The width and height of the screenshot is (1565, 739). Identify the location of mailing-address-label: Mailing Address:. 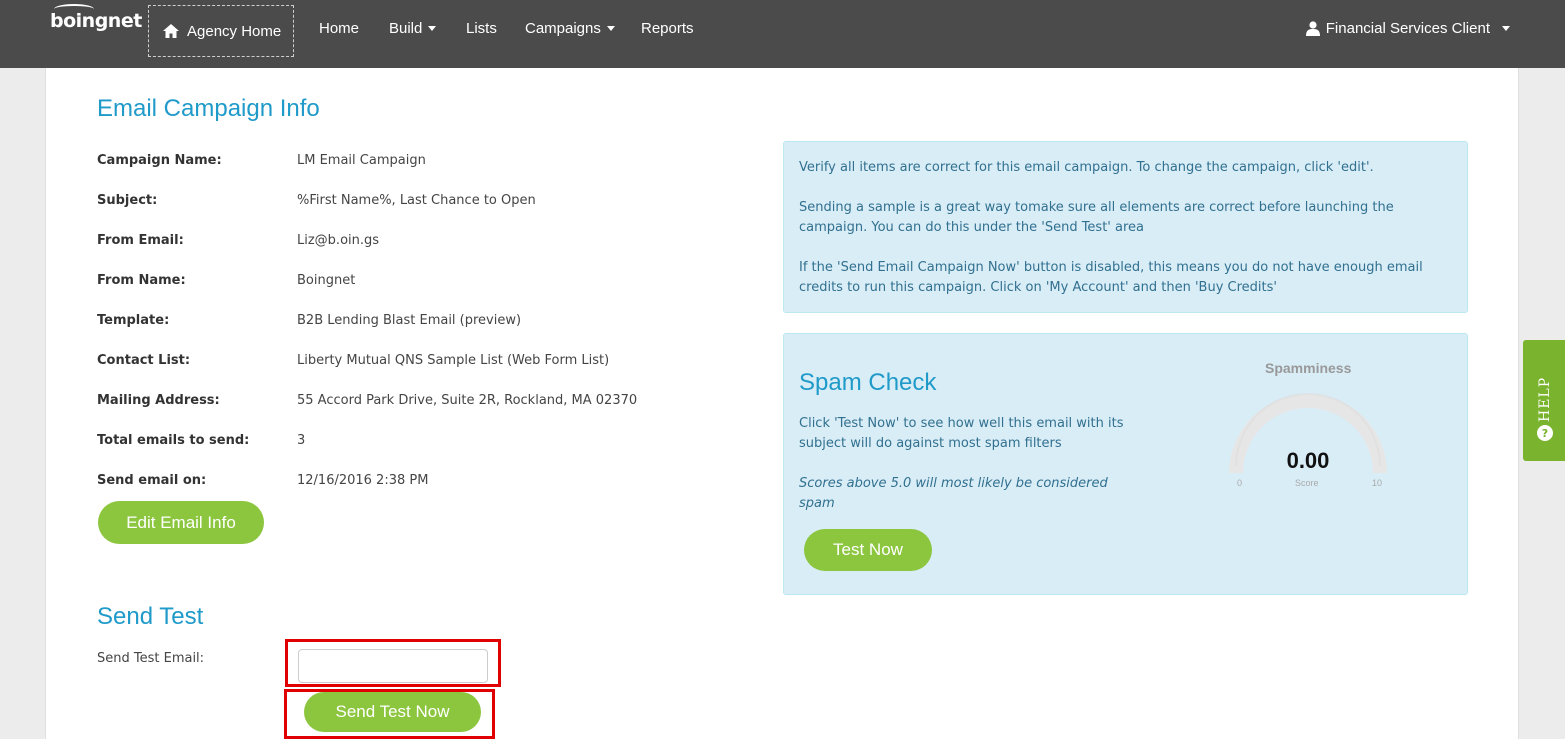
(158, 400).